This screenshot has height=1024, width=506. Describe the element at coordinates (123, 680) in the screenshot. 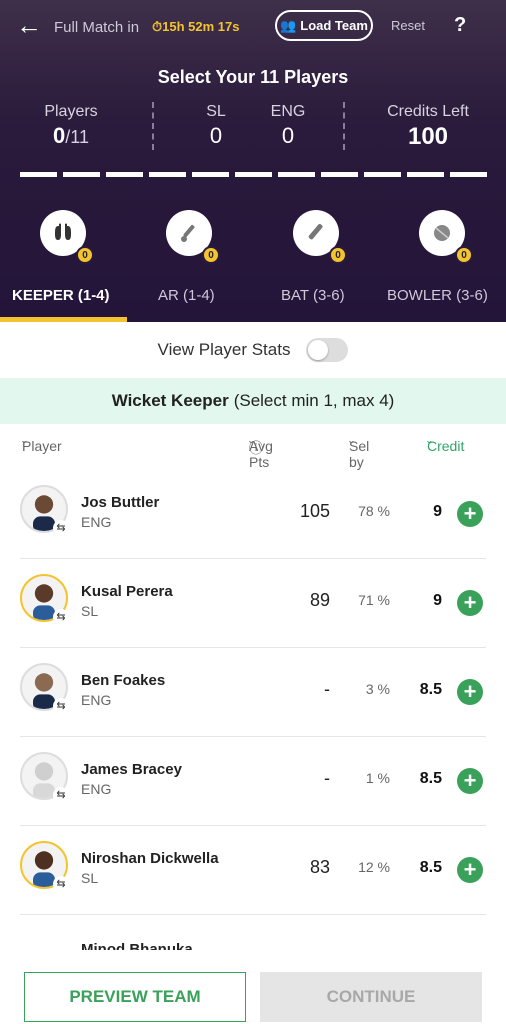

I see `player-name: Ben Foakes` at that location.